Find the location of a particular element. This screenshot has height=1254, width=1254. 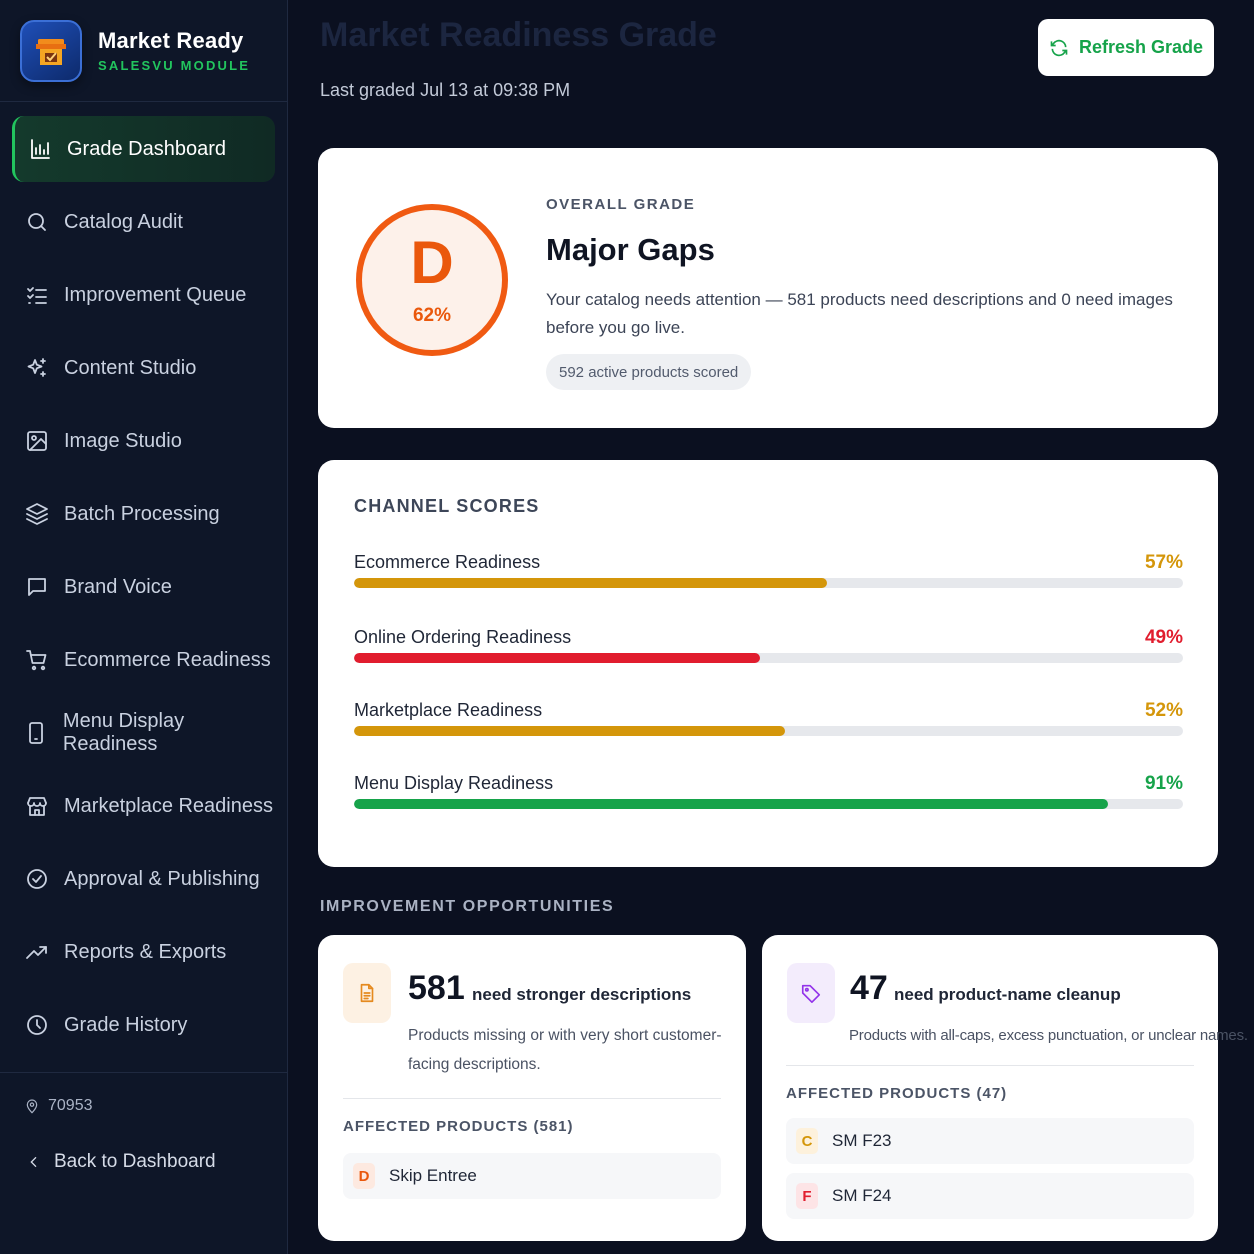

sidebar-item-label: Improvement Queue is located at coordinates (155, 294).